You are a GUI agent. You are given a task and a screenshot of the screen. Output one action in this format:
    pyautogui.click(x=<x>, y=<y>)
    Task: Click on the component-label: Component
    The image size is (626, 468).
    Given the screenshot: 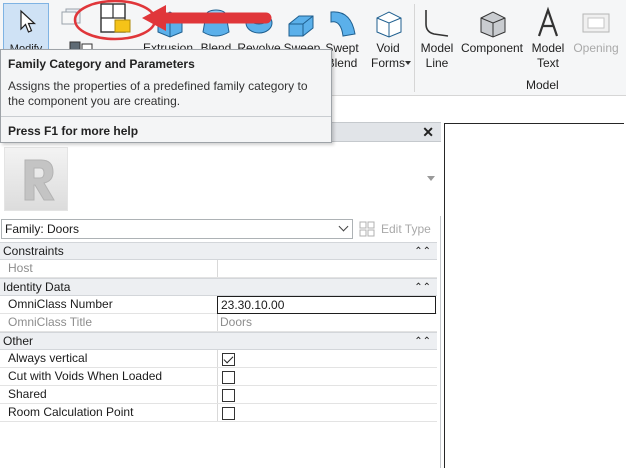 What is the action you would take?
    pyautogui.click(x=492, y=48)
    